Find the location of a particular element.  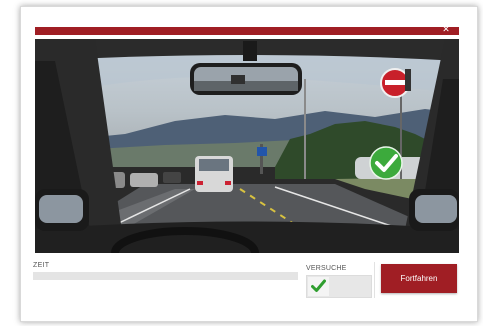

close-icon: ✕ is located at coordinates (446, 29).